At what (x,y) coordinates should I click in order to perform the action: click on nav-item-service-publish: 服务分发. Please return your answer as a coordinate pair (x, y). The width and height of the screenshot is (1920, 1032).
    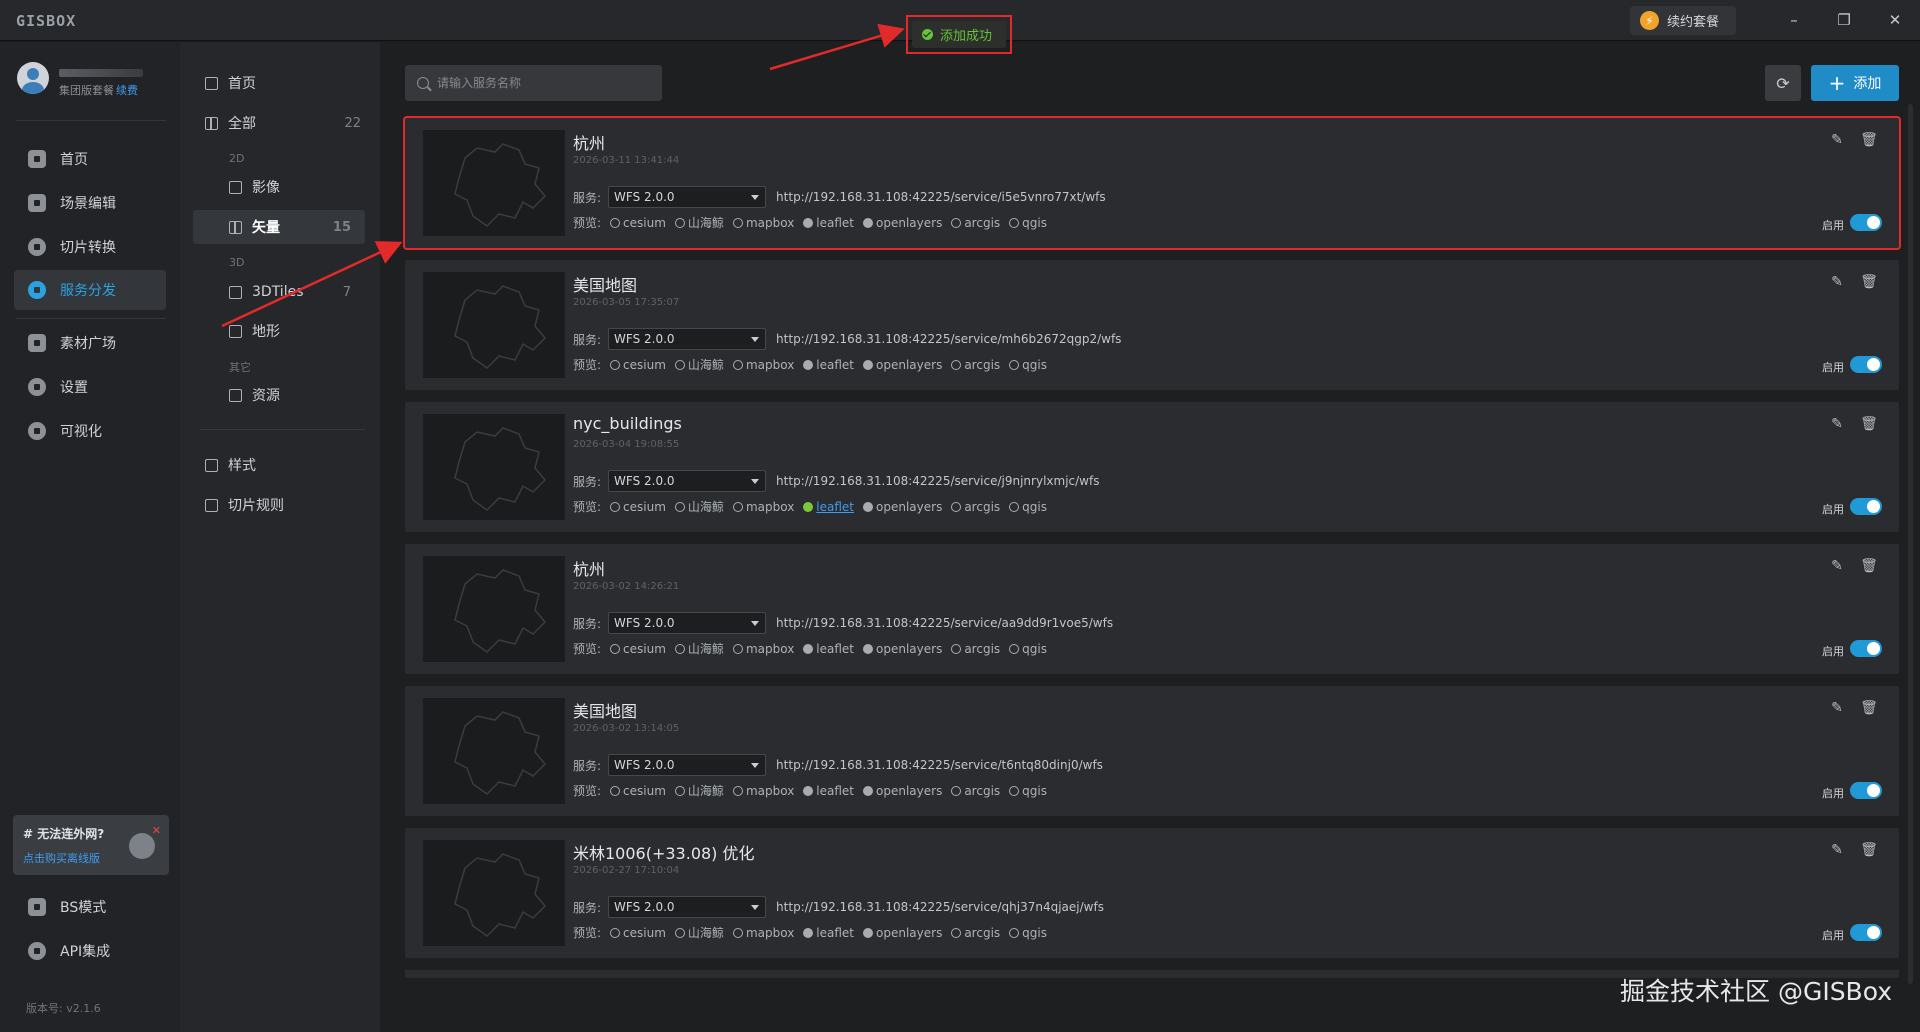
    Looking at the image, I should click on (90, 290).